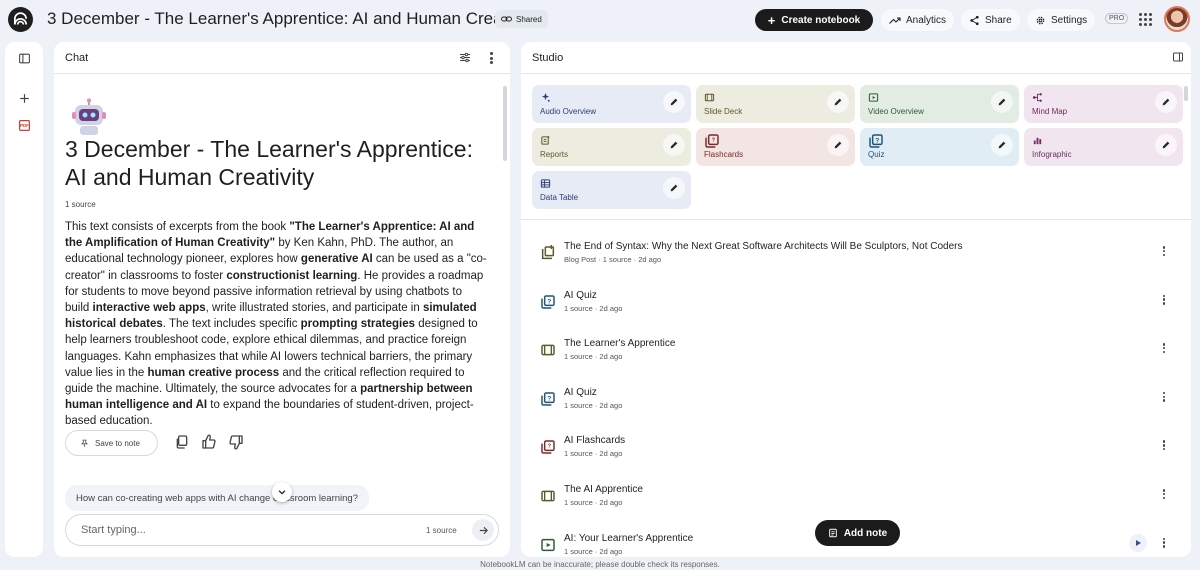 The image size is (1200, 570). Describe the element at coordinates (896, 111) in the screenshot. I see `studio-tile-label: Video Overview` at that location.